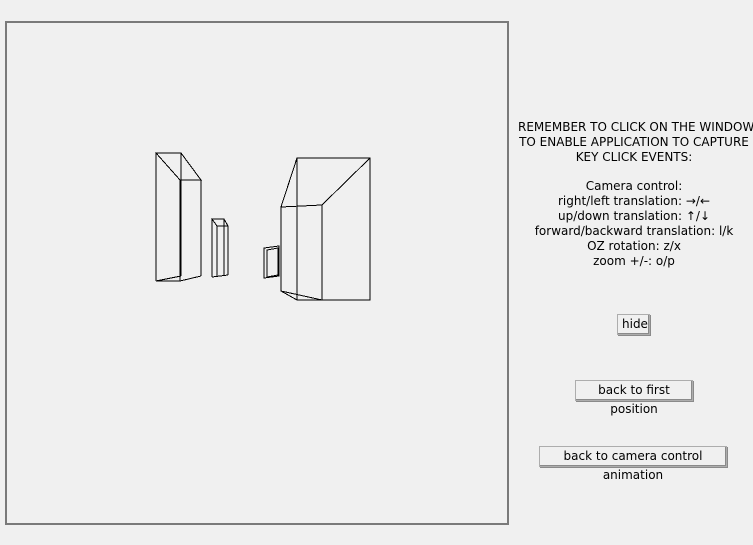 This screenshot has width=753, height=545. I want to click on back-to-first-position-button: back to first position, so click(634, 398).